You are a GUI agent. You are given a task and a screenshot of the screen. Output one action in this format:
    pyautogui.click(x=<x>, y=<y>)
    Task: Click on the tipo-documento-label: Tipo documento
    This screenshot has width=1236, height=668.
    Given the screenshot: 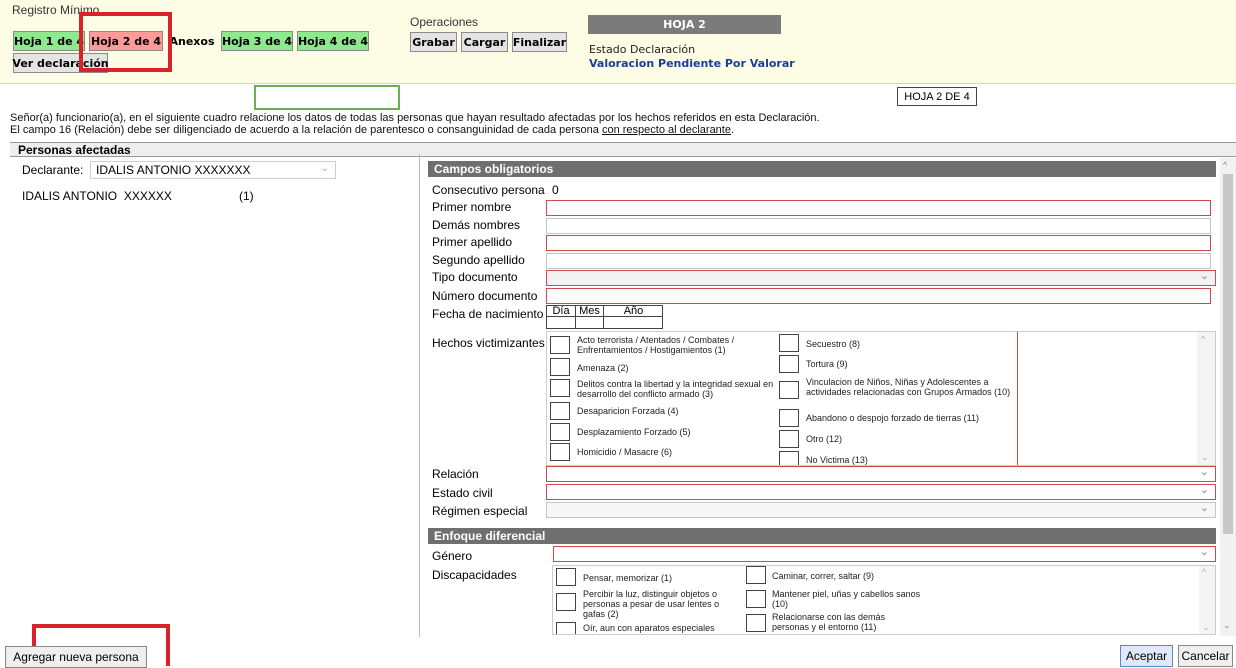 What is the action you would take?
    pyautogui.click(x=475, y=277)
    